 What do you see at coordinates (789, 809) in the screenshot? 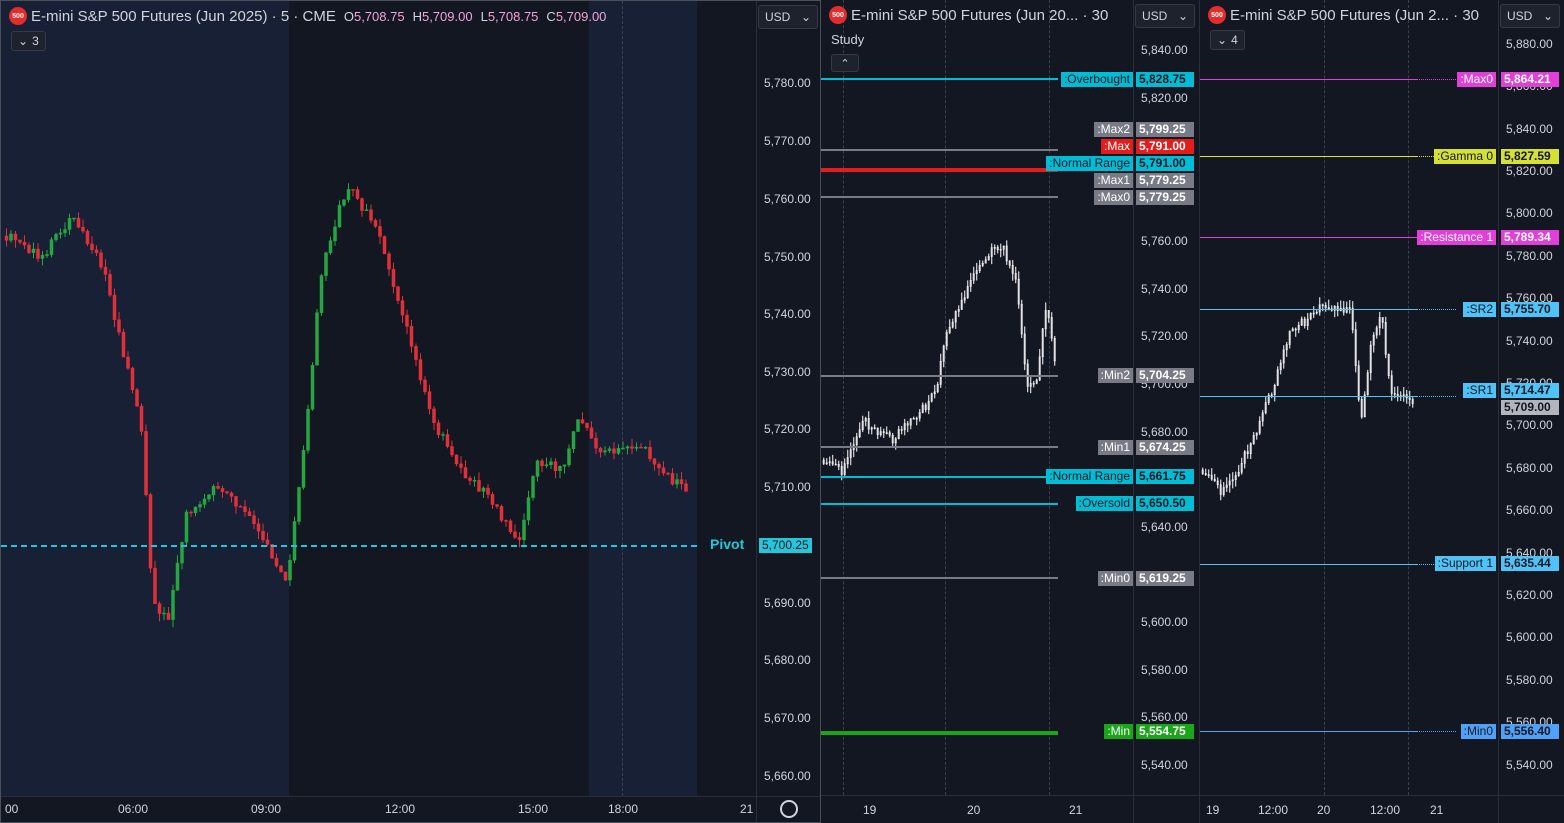
I see `gear-icon` at bounding box center [789, 809].